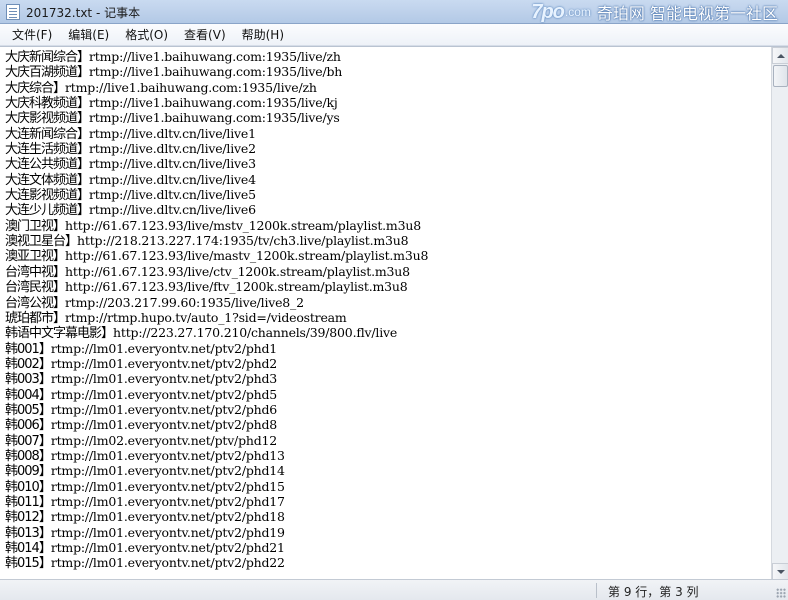 This screenshot has width=788, height=600. What do you see at coordinates (263, 34) in the screenshot?
I see `menu-help: 帮助(H)` at bounding box center [263, 34].